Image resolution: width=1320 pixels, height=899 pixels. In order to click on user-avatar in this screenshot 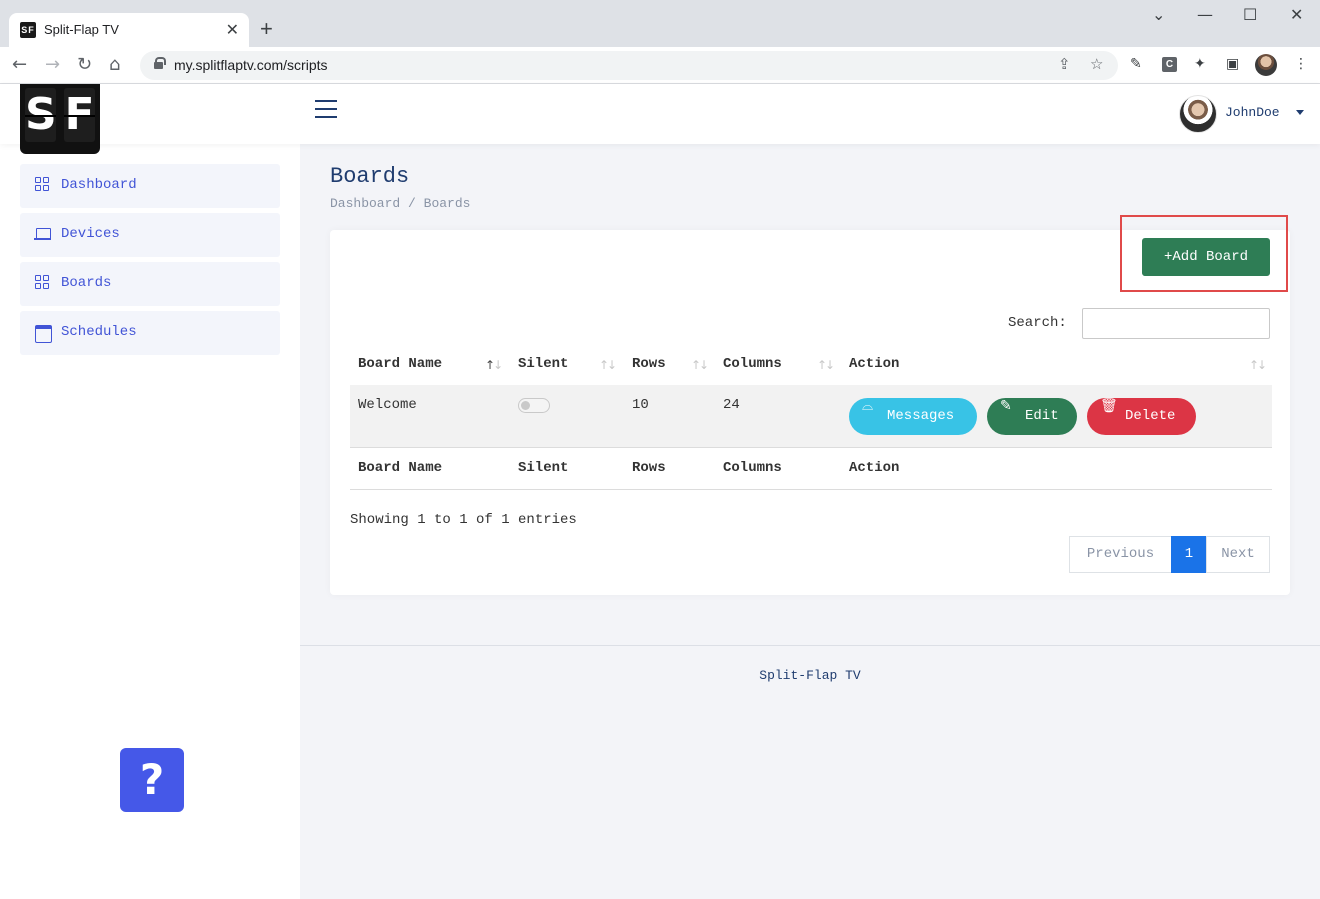, I will do `click(1198, 114)`.